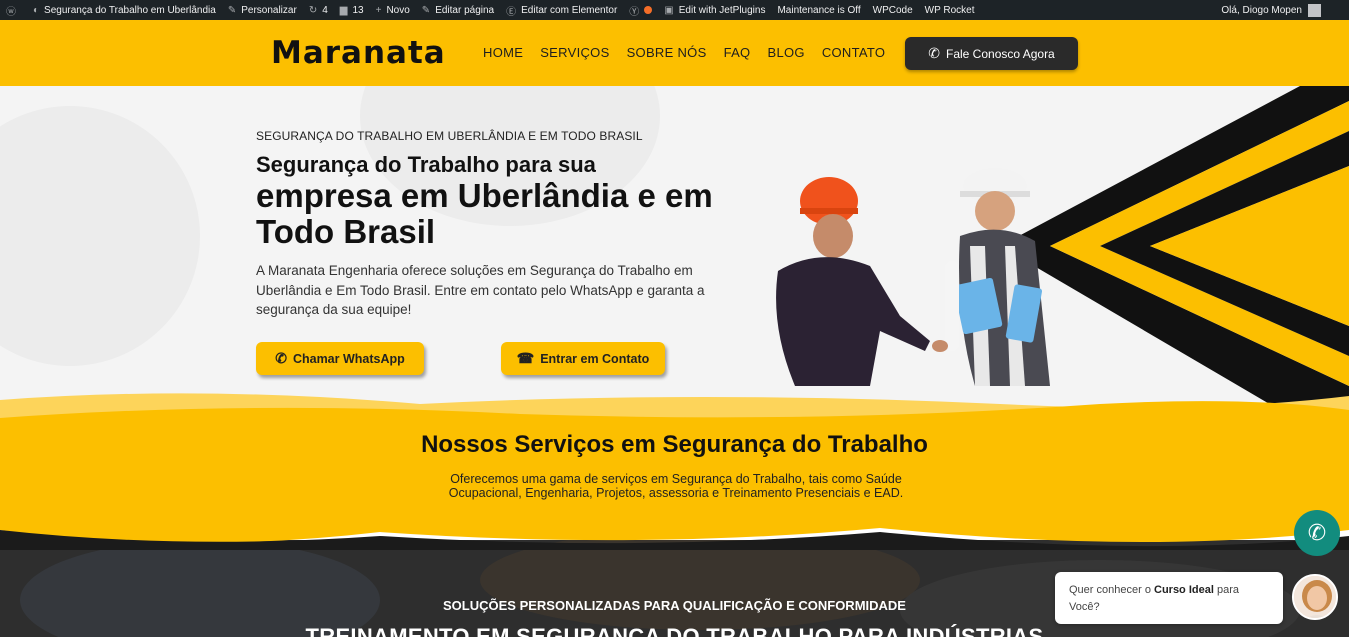 This screenshot has height=637, width=1349. Describe the element at coordinates (669, 10) in the screenshot. I see `jet-icon: ▣` at that location.